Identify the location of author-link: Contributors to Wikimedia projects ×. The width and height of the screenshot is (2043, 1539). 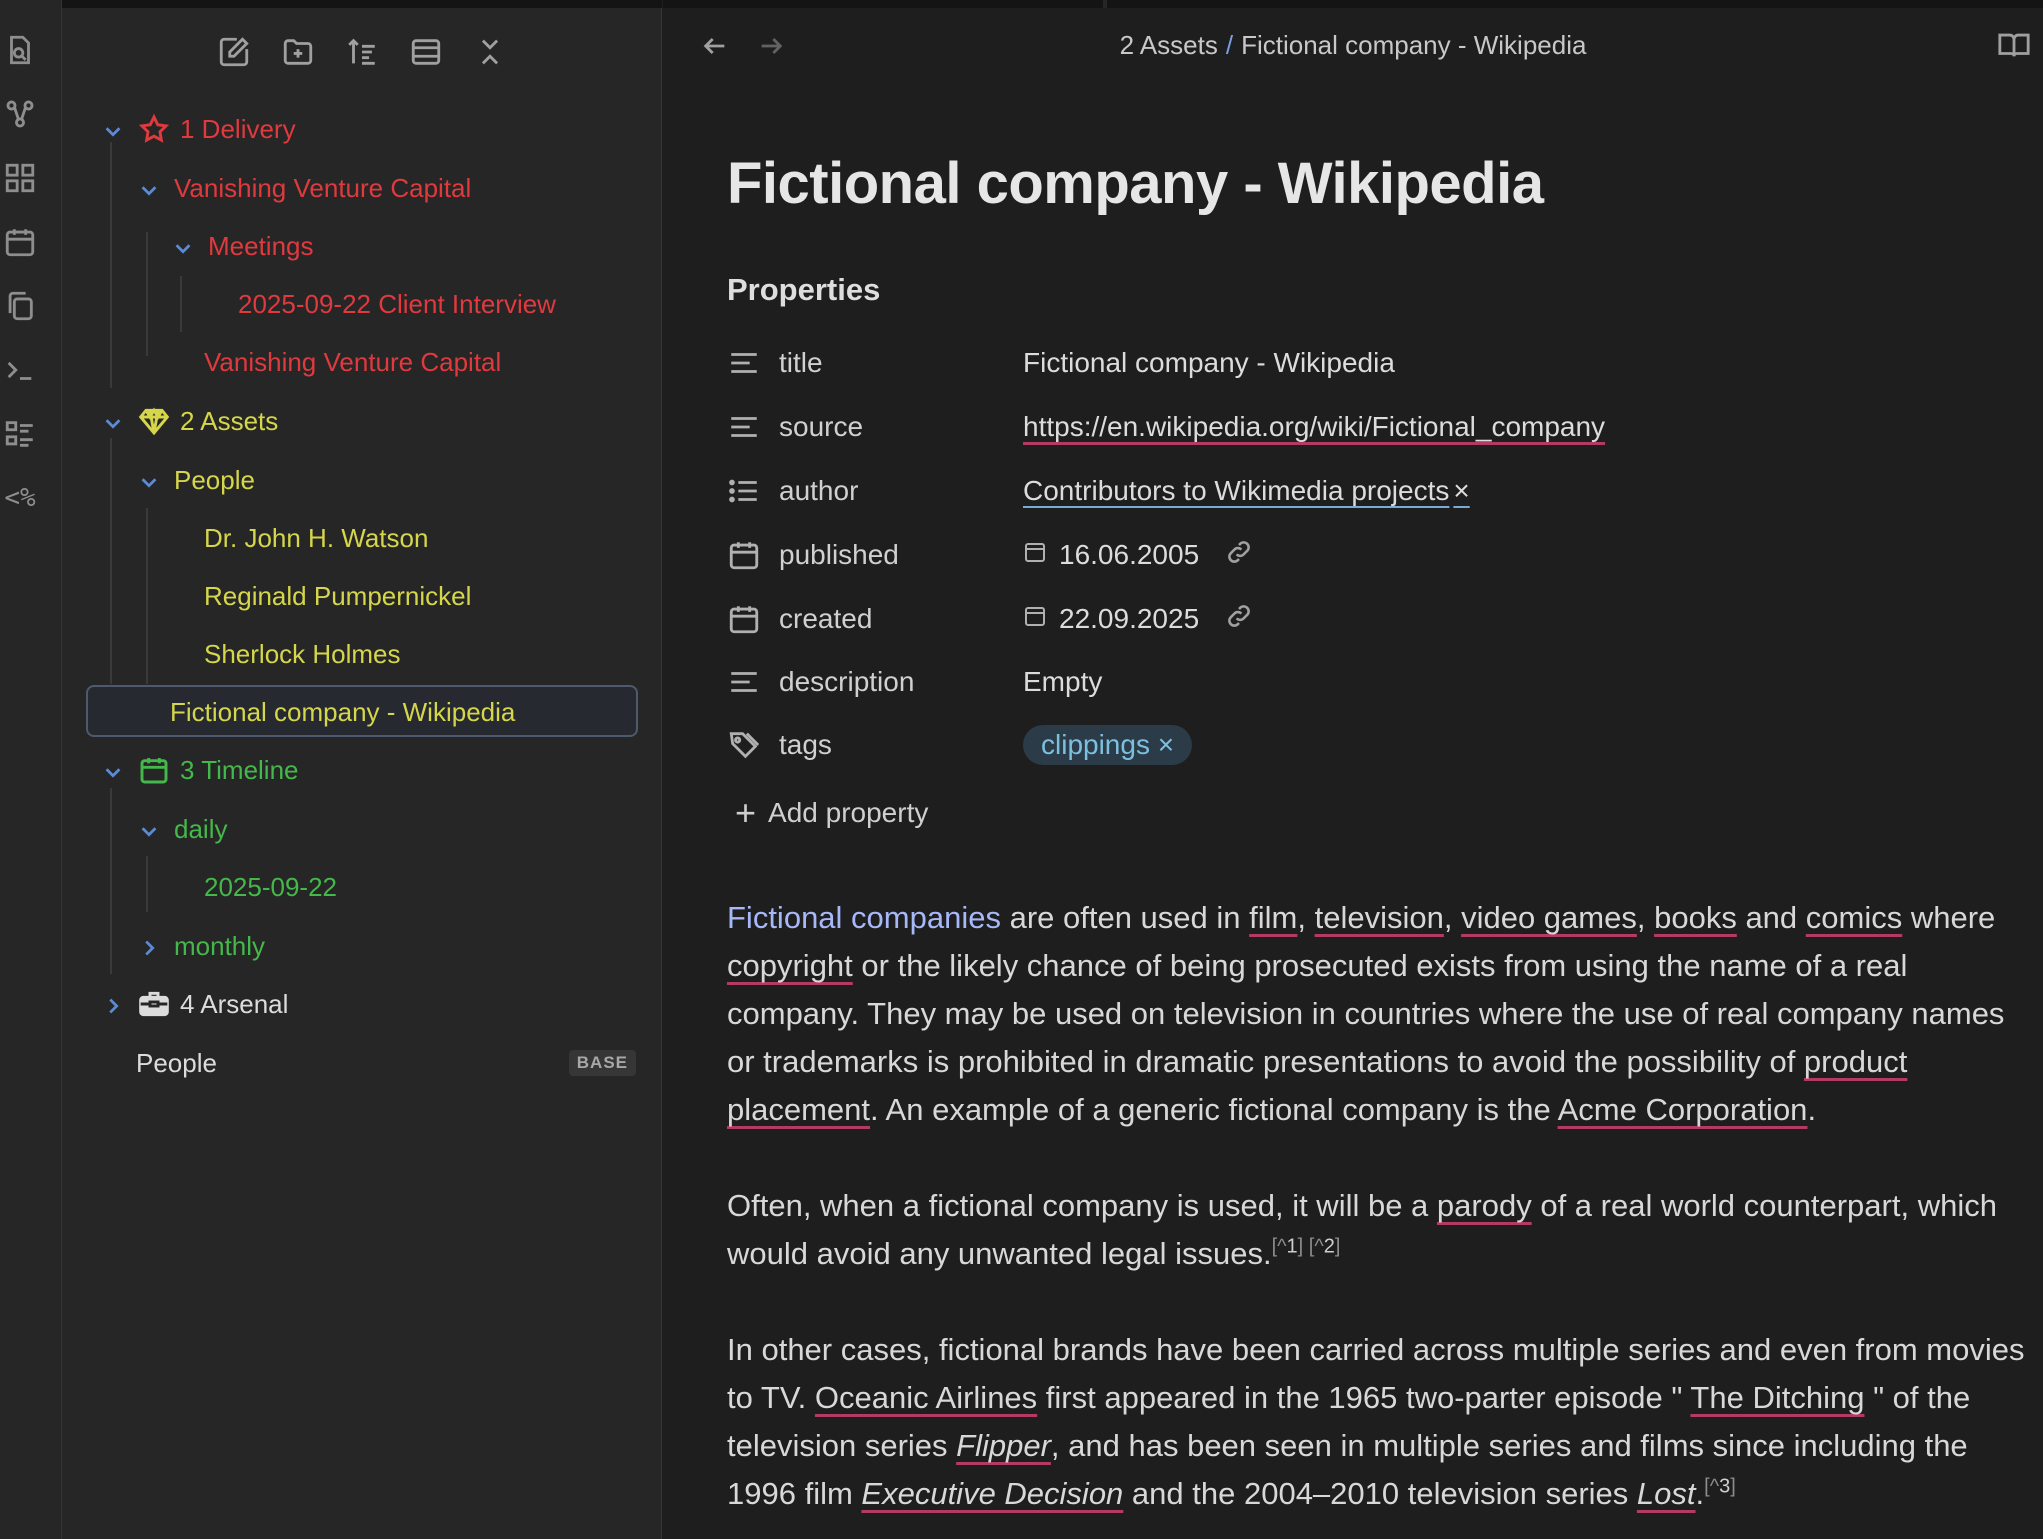
(1246, 491).